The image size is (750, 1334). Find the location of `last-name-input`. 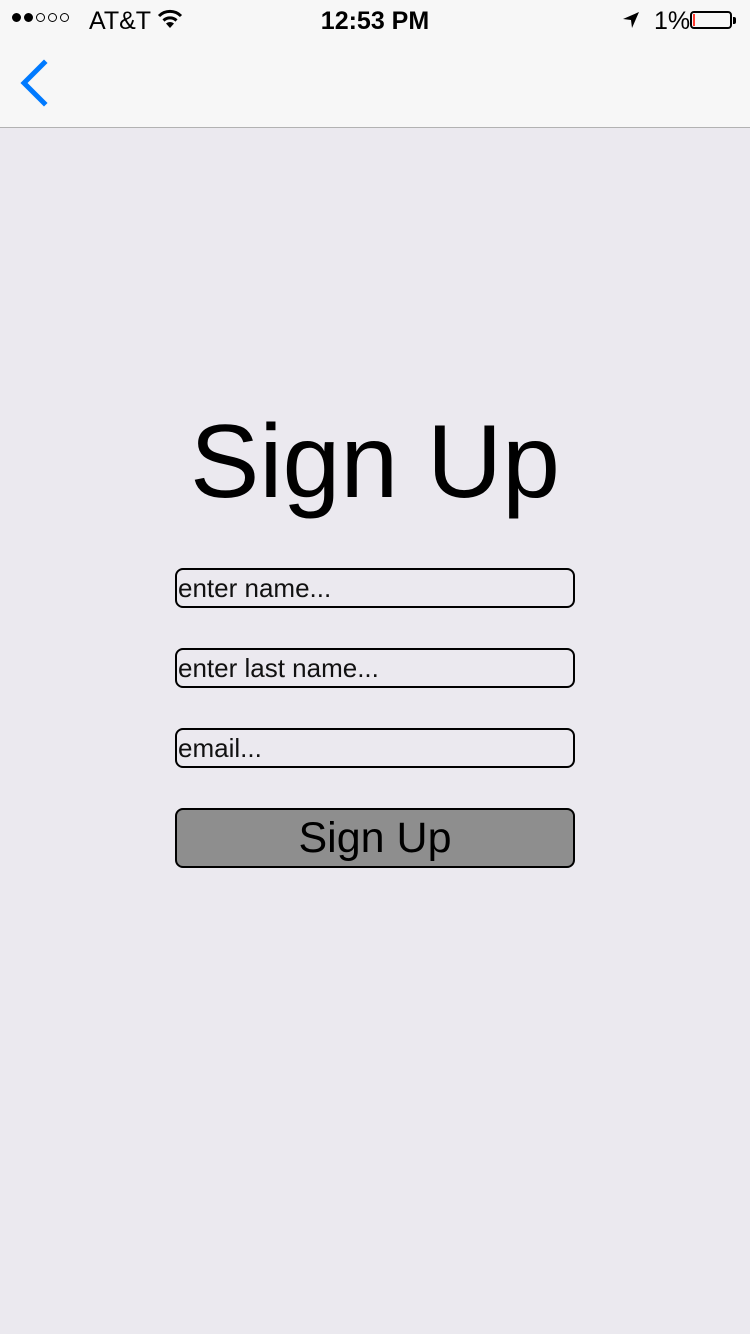

last-name-input is located at coordinates (375, 668).